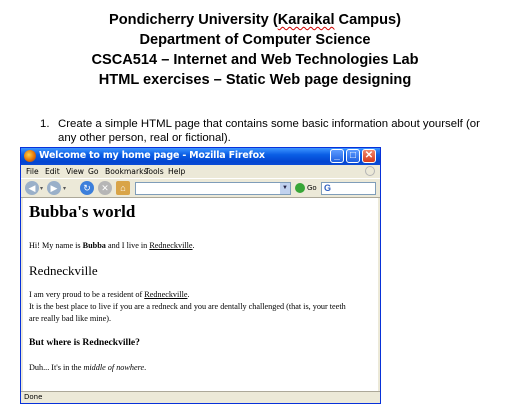 This screenshot has height=418, width=510. What do you see at coordinates (63, 270) in the screenshot?
I see `subheading: Redneckville` at bounding box center [63, 270].